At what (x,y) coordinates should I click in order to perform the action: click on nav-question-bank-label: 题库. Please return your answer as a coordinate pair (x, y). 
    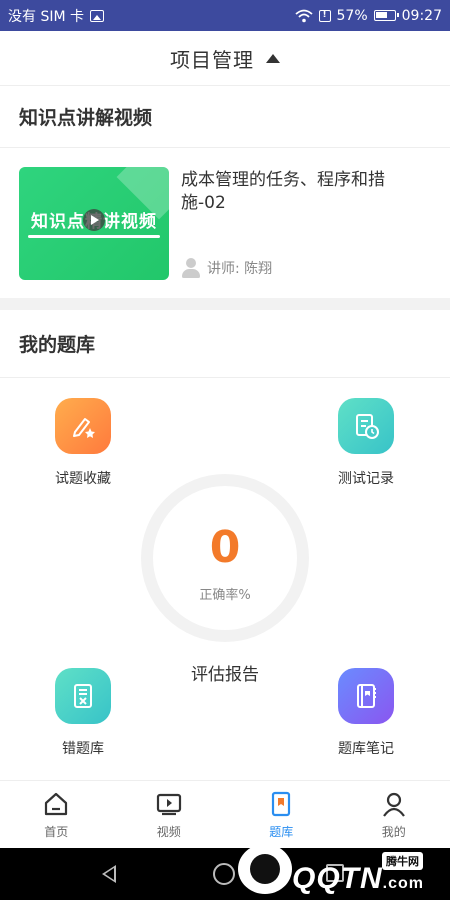
    Looking at the image, I should click on (281, 831).